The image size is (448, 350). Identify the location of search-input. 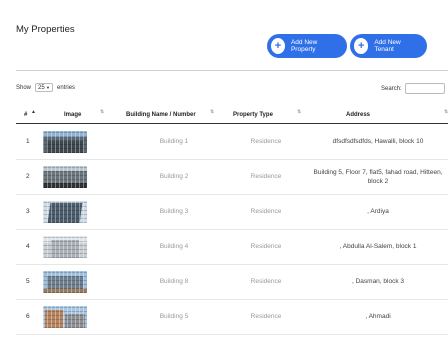
(424, 88).